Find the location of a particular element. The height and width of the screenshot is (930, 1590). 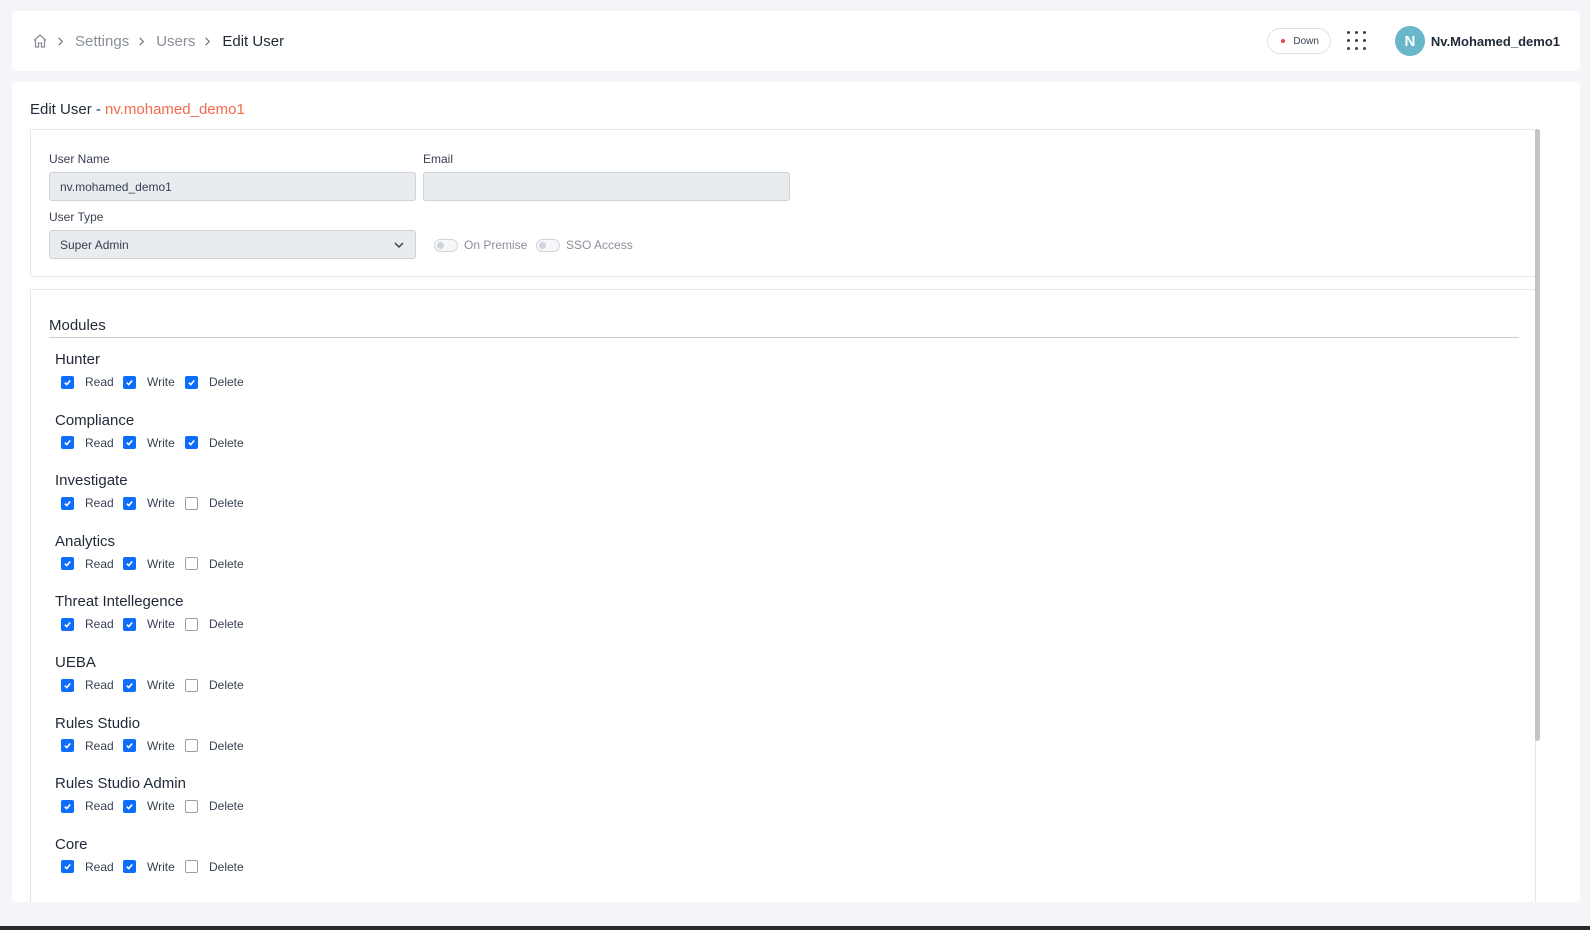

module-name: Investigate is located at coordinates (91, 481).